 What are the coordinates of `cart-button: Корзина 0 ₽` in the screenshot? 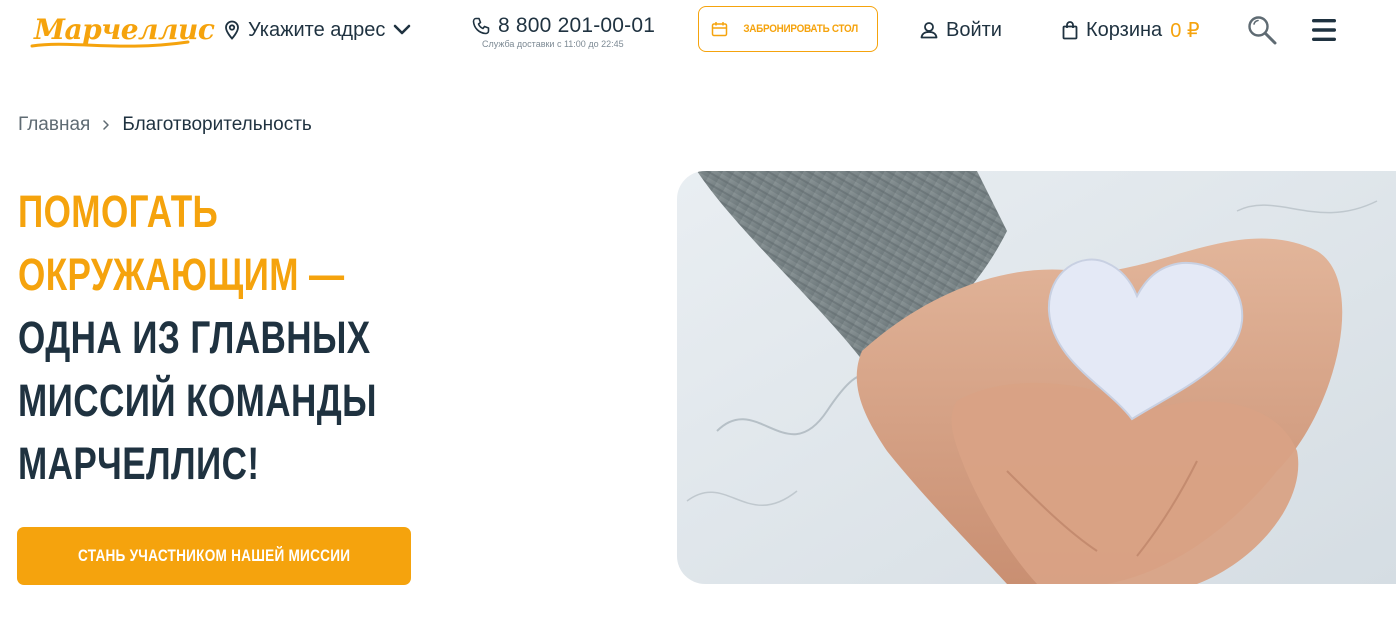 It's located at (1131, 30).